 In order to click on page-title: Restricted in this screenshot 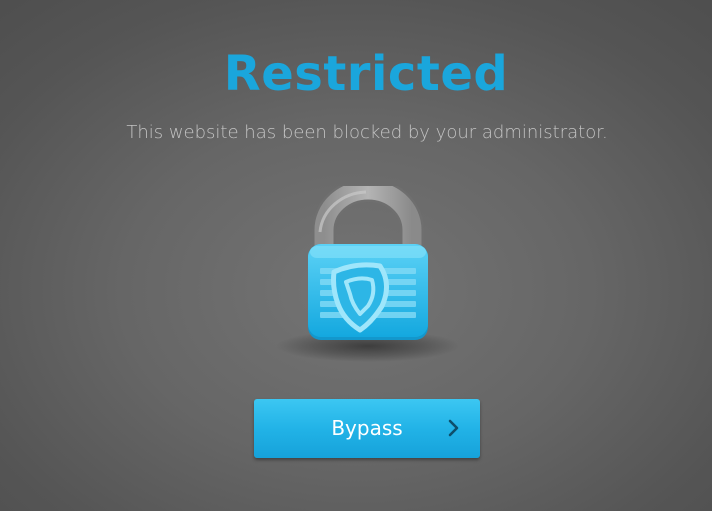, I will do `click(366, 74)`.